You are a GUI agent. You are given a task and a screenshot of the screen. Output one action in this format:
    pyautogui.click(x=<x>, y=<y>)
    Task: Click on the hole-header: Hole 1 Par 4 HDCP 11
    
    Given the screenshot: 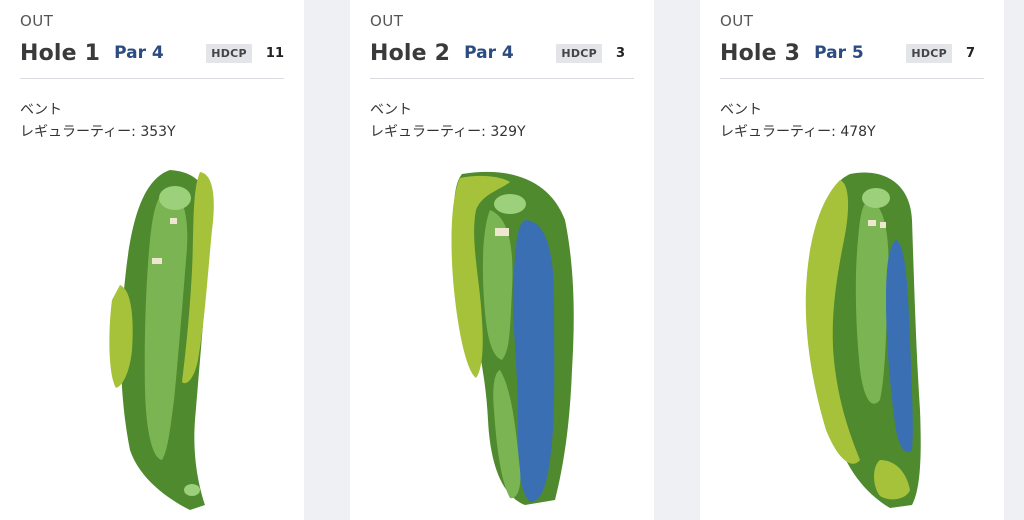 What is the action you would take?
    pyautogui.click(x=152, y=53)
    